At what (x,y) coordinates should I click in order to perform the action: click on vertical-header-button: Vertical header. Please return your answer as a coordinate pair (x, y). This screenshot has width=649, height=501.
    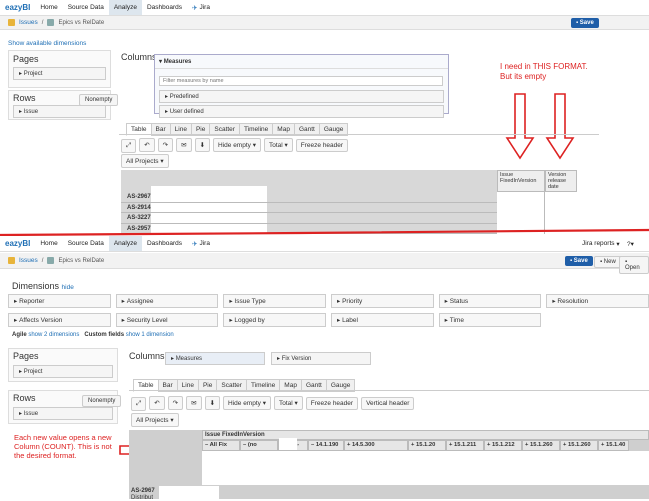
    Looking at the image, I should click on (388, 403).